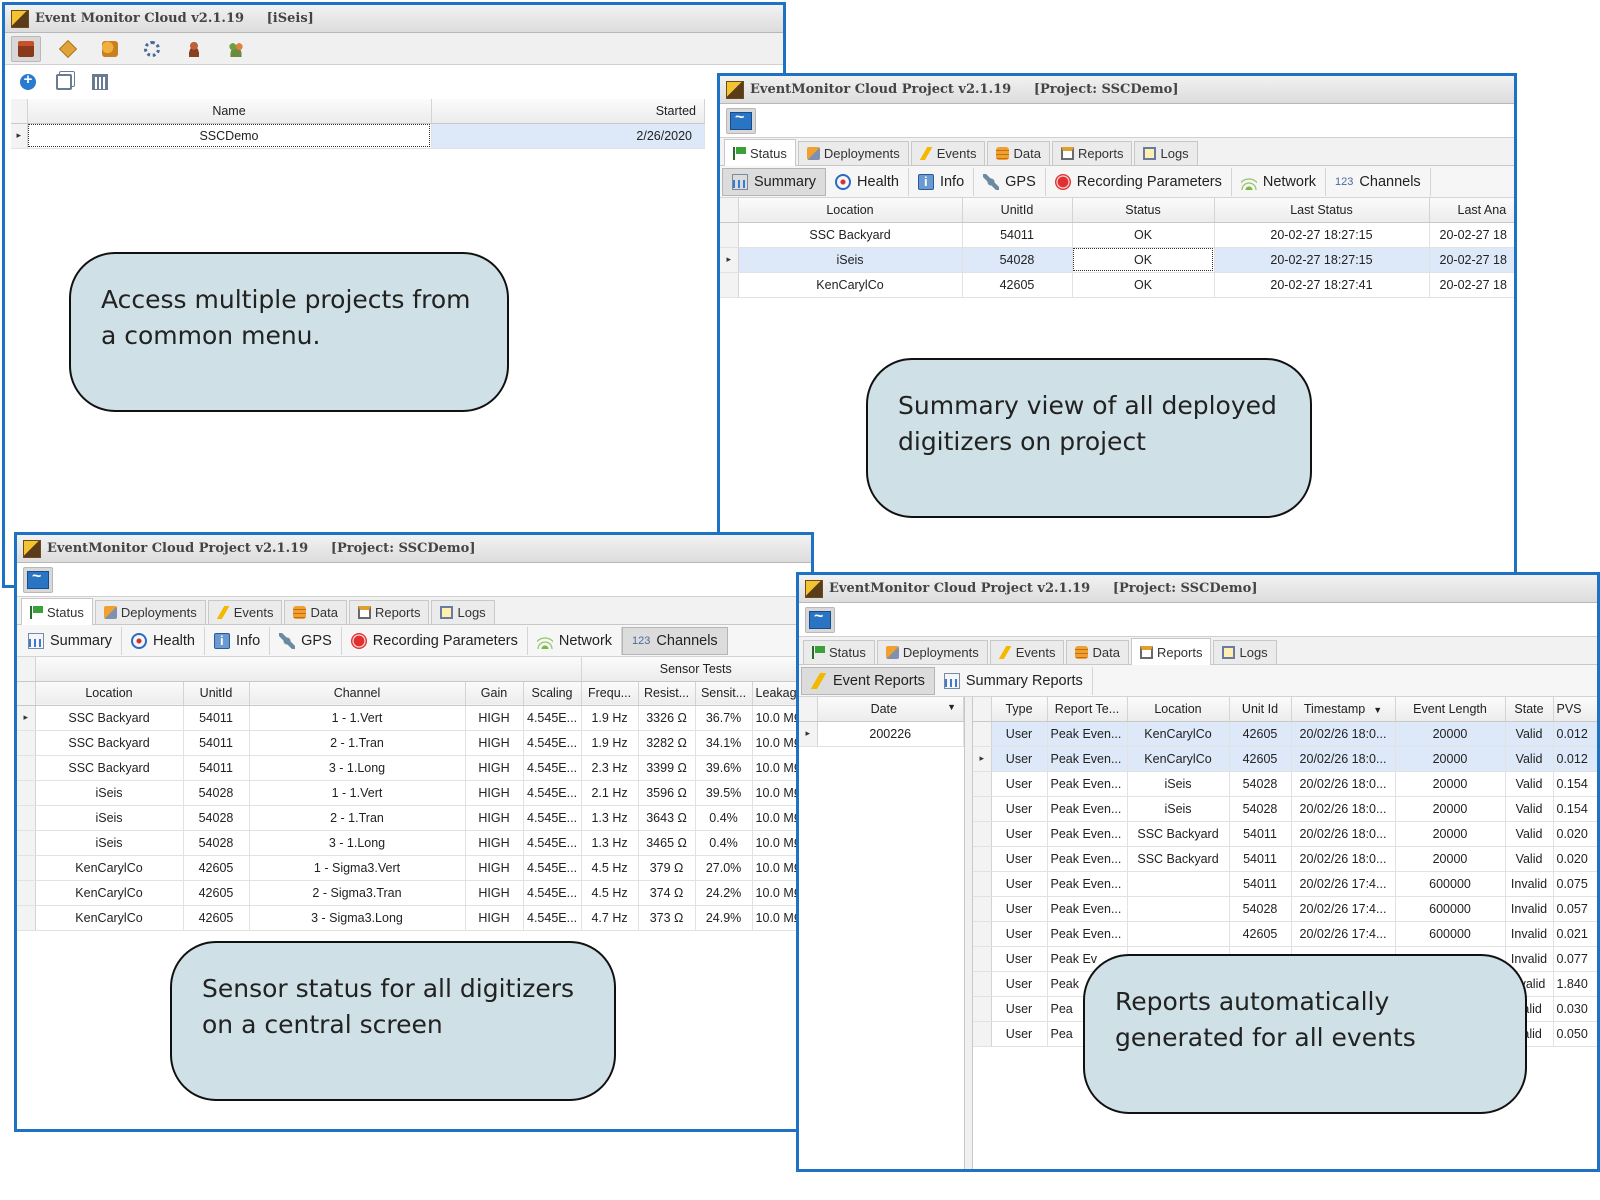  Describe the element at coordinates (1171, 651) in the screenshot. I see `tab-reports: Reports` at that location.